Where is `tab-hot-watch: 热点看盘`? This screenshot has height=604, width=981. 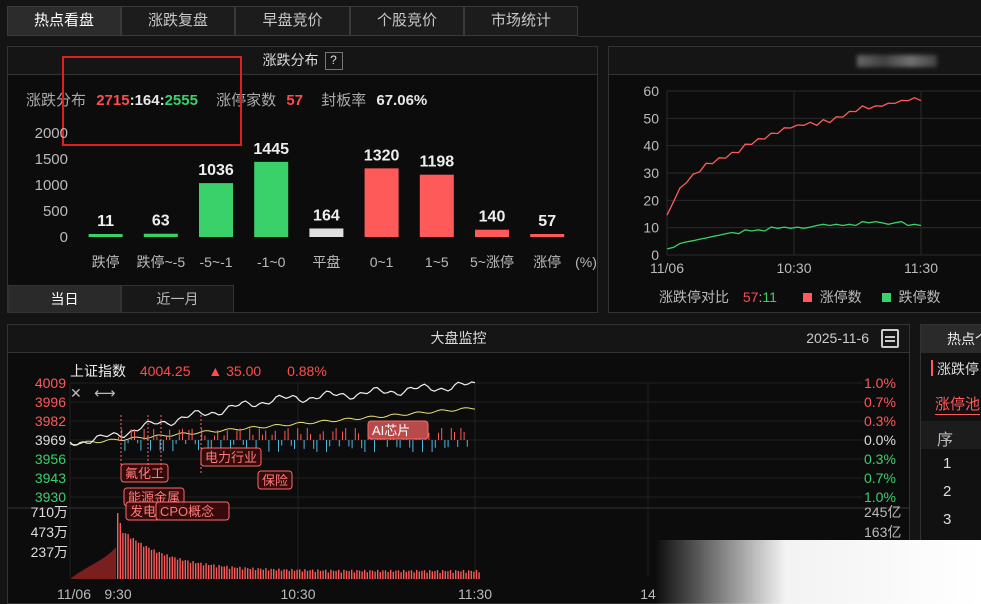 tab-hot-watch: 热点看盘 is located at coordinates (64, 21).